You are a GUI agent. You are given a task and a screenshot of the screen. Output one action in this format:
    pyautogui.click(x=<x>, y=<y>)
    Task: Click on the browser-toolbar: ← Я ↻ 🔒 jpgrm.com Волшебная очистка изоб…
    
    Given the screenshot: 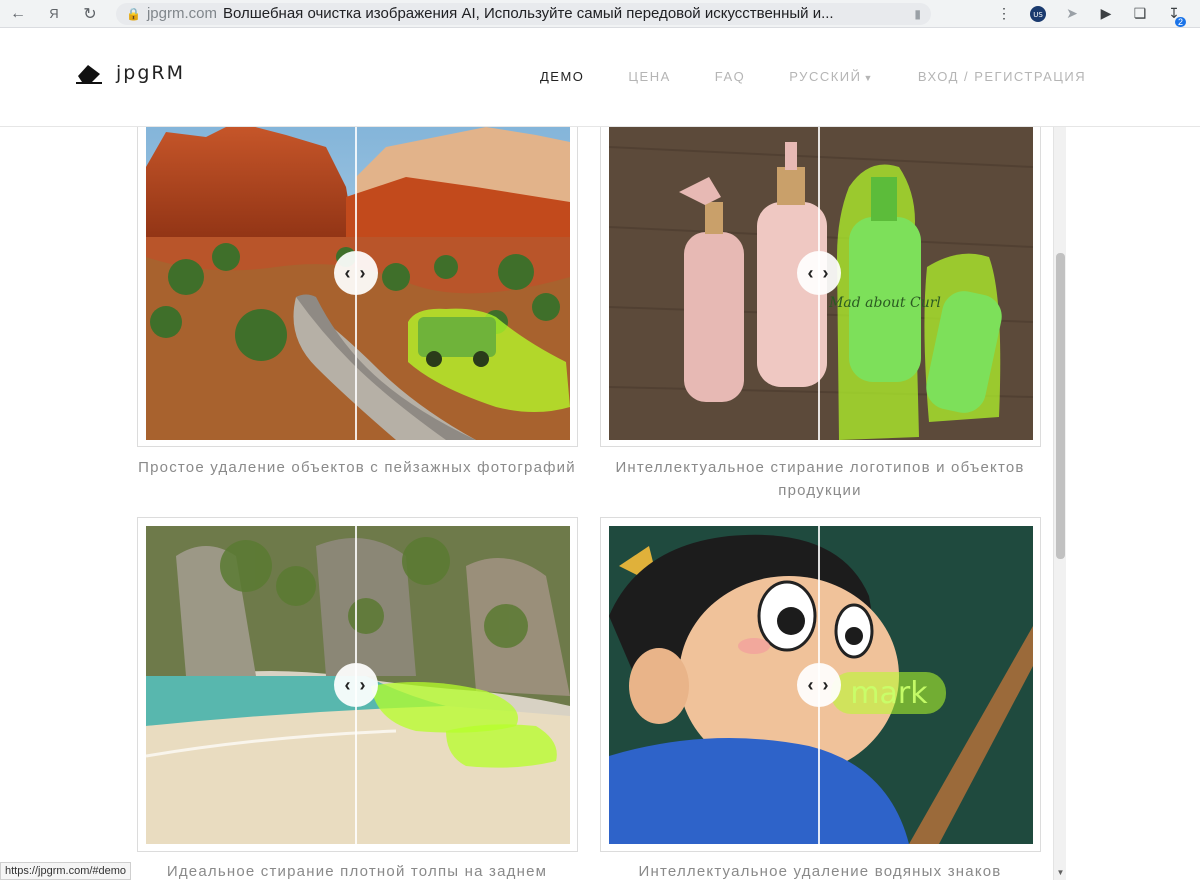 What is the action you would take?
    pyautogui.click(x=600, y=14)
    